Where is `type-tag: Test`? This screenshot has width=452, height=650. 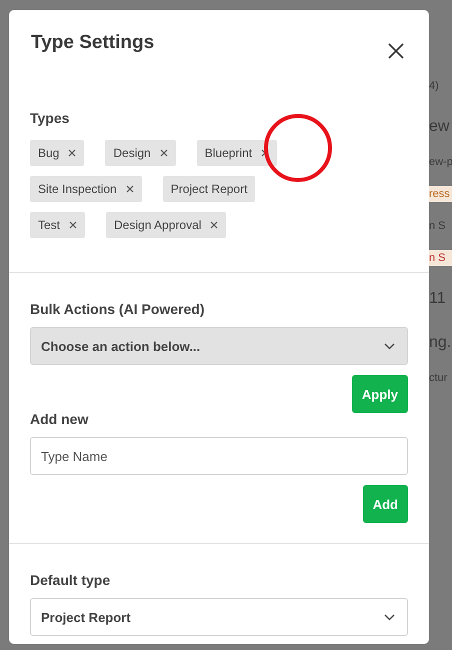 type-tag: Test is located at coordinates (58, 225).